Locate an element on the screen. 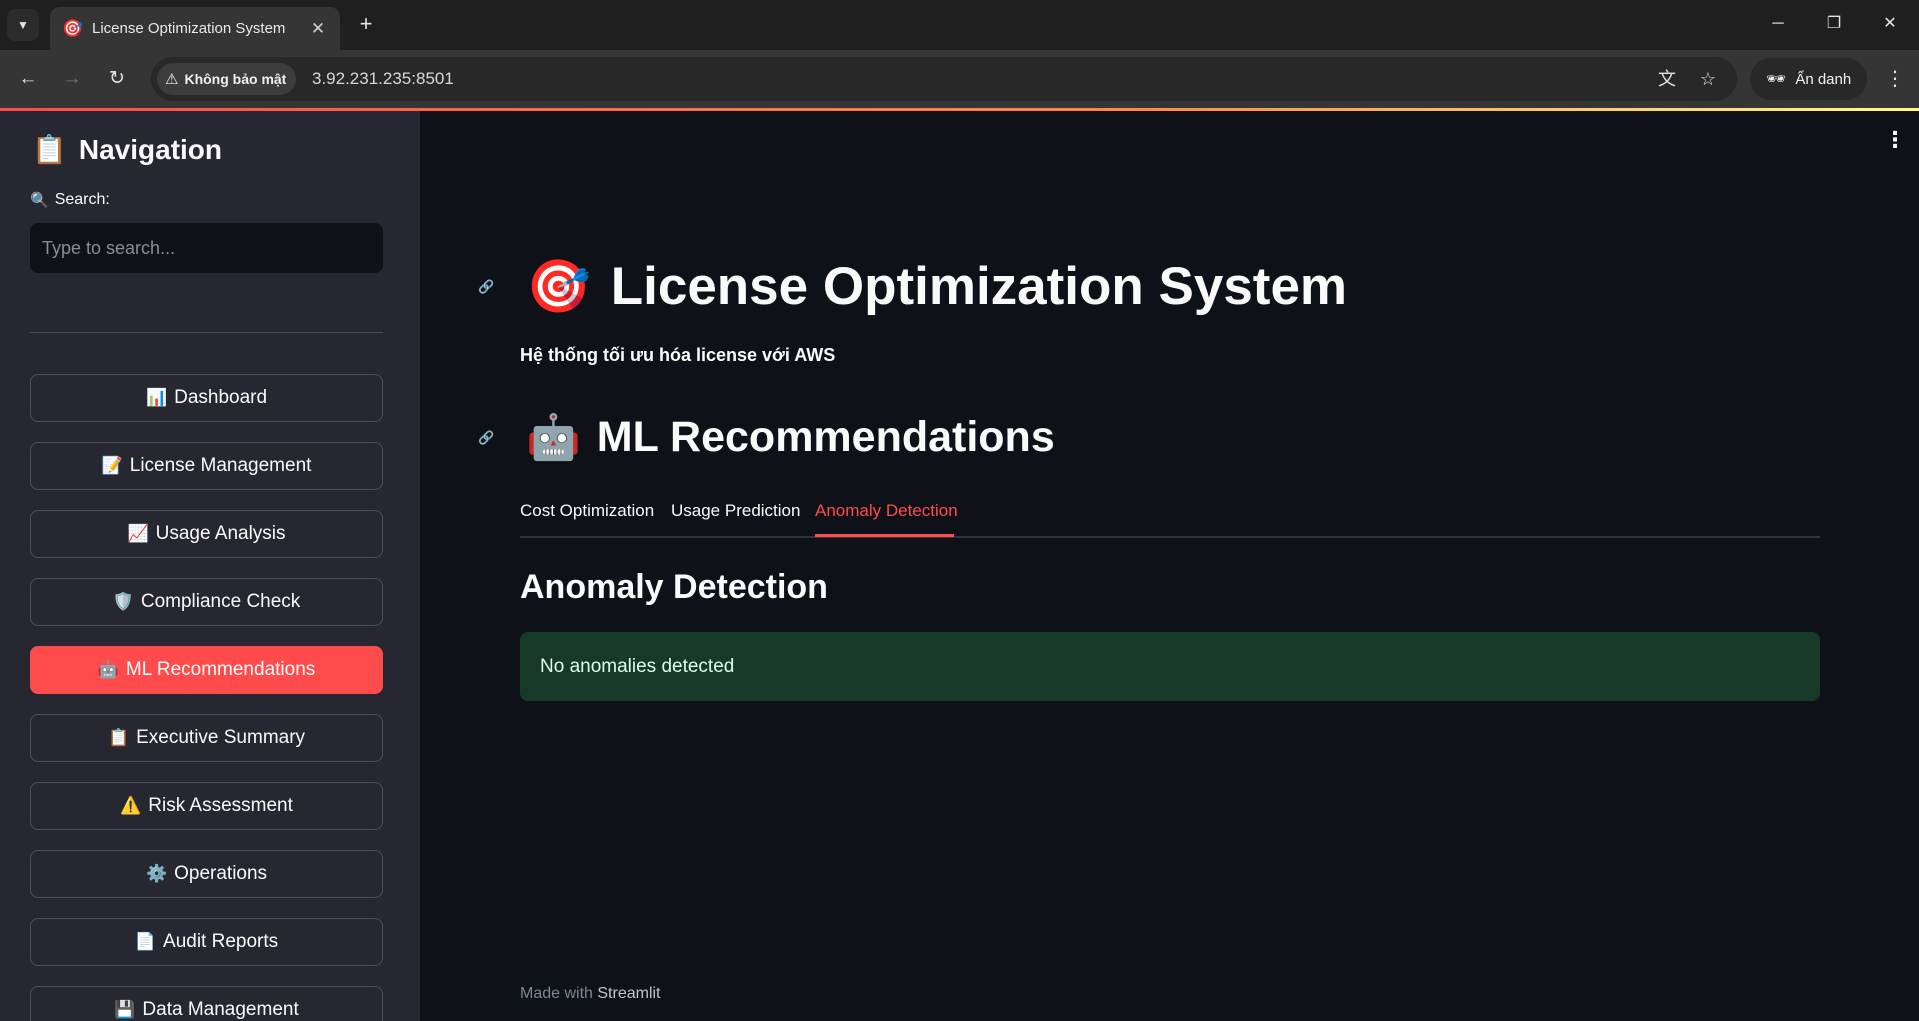  tab-usage-prediction: Usage Prediction is located at coordinates (735, 517).